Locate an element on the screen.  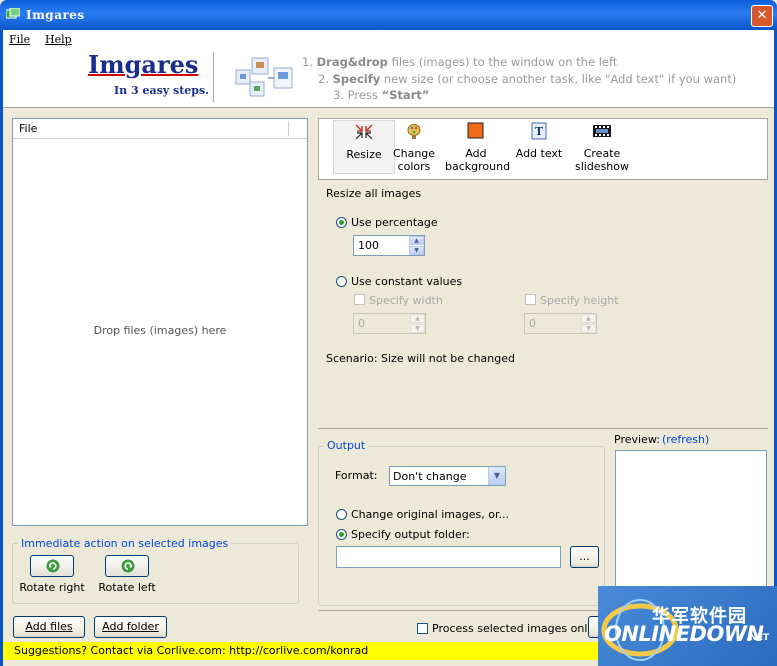
use-percentage-radio is located at coordinates (341, 222).